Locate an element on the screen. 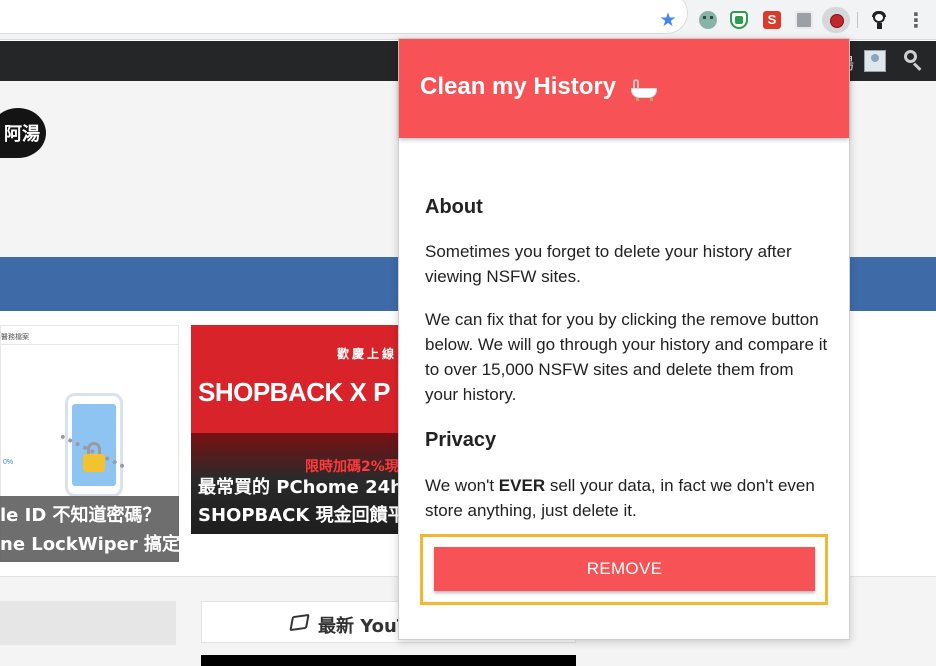  clean-history-extension-icon is located at coordinates (836, 20).